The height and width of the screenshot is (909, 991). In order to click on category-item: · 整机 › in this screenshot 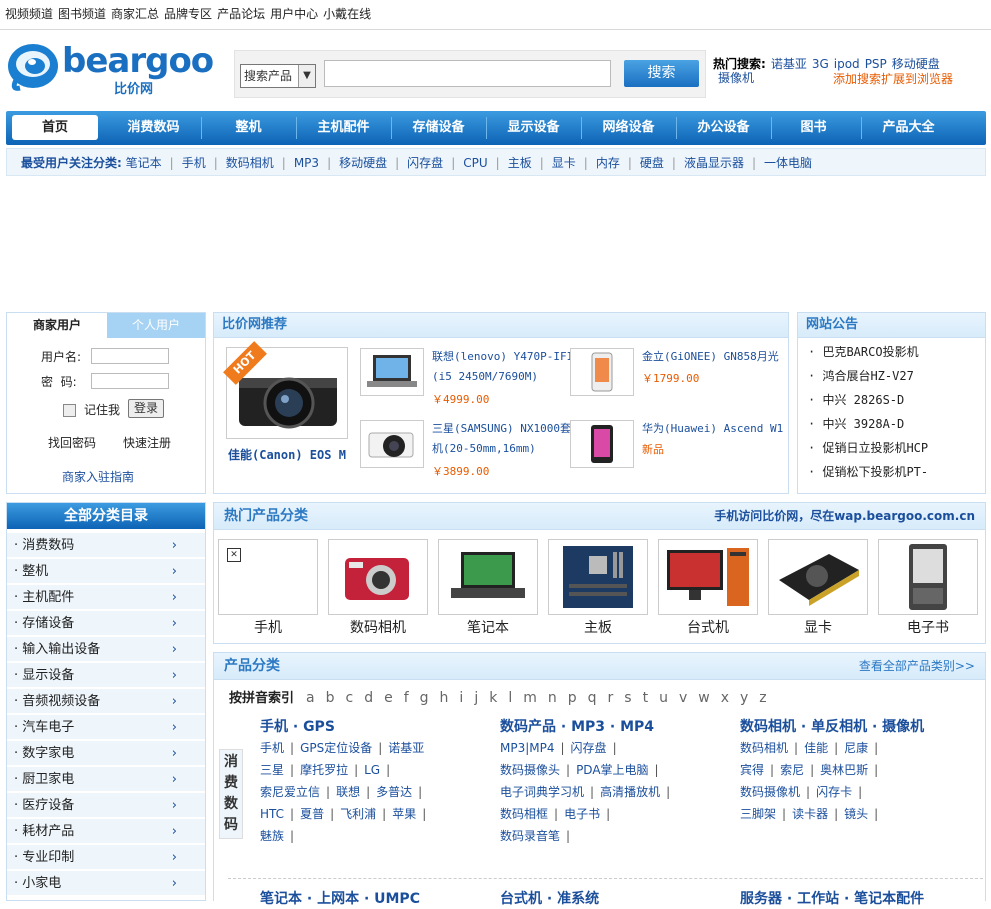, I will do `click(106, 571)`.